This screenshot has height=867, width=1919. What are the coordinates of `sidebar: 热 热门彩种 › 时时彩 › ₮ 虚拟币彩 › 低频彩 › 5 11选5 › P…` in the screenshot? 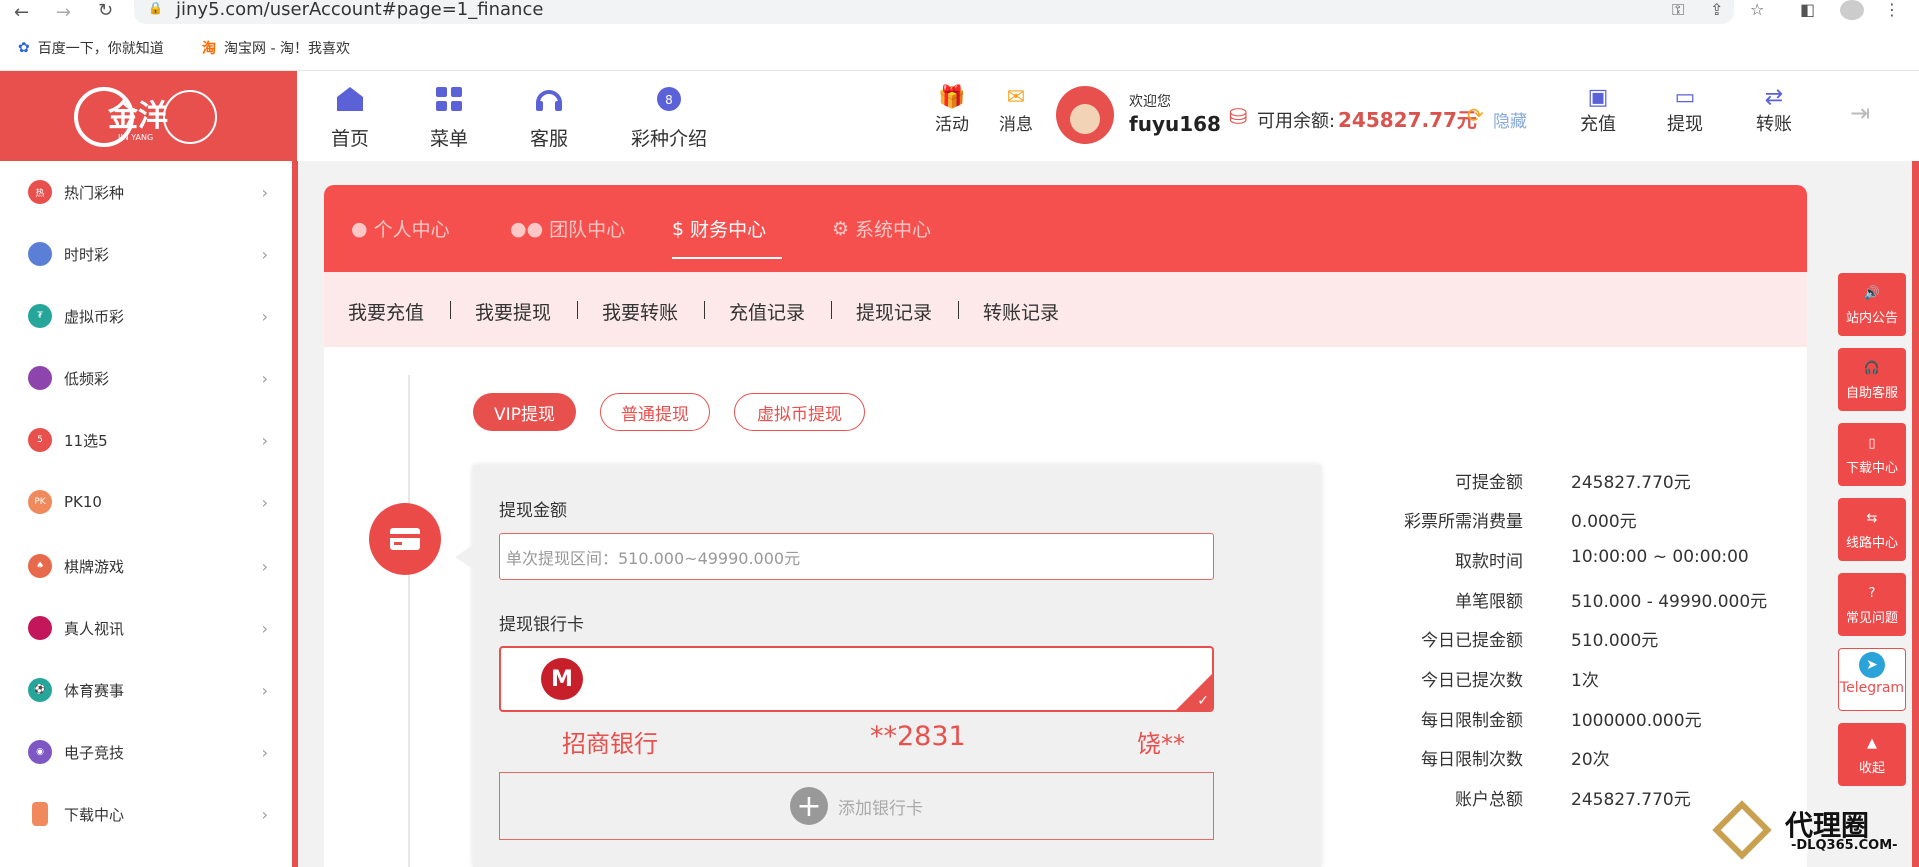 It's located at (148, 514).